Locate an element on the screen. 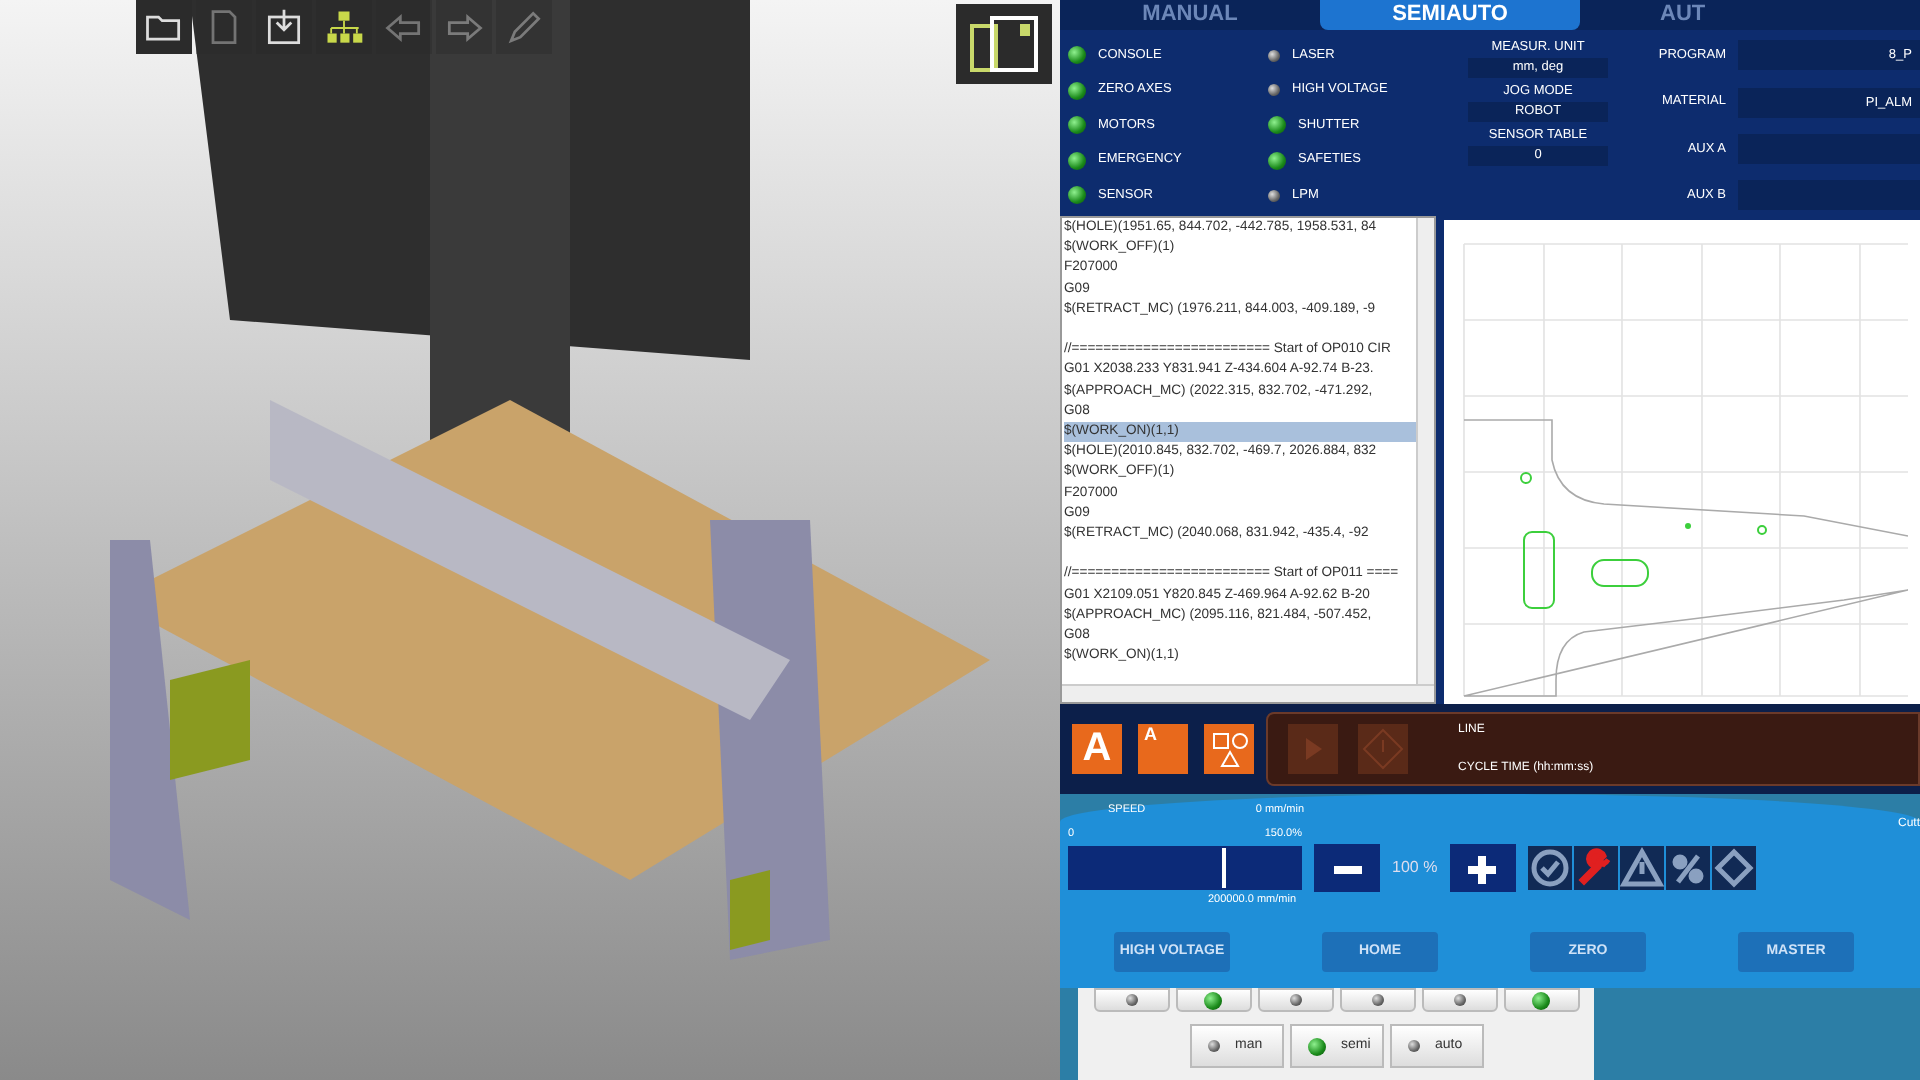 The width and height of the screenshot is (1920, 1080). slider-thumb is located at coordinates (1224, 867).